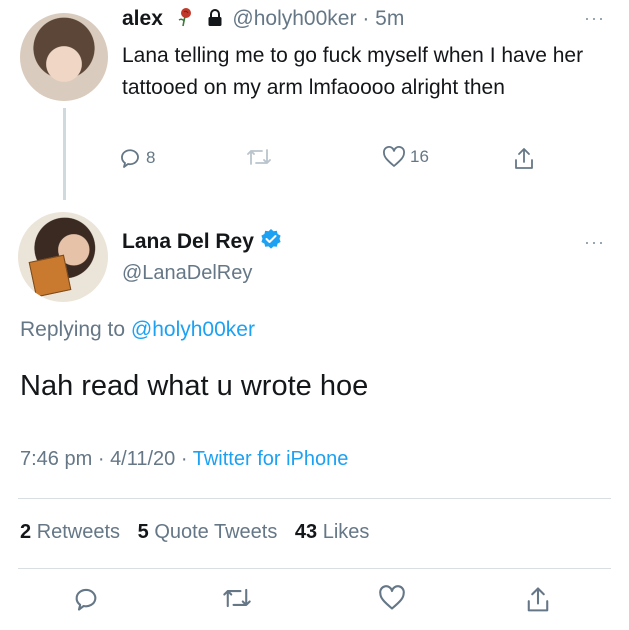 The image size is (629, 630). I want to click on main-retweet-button, so click(237, 598).